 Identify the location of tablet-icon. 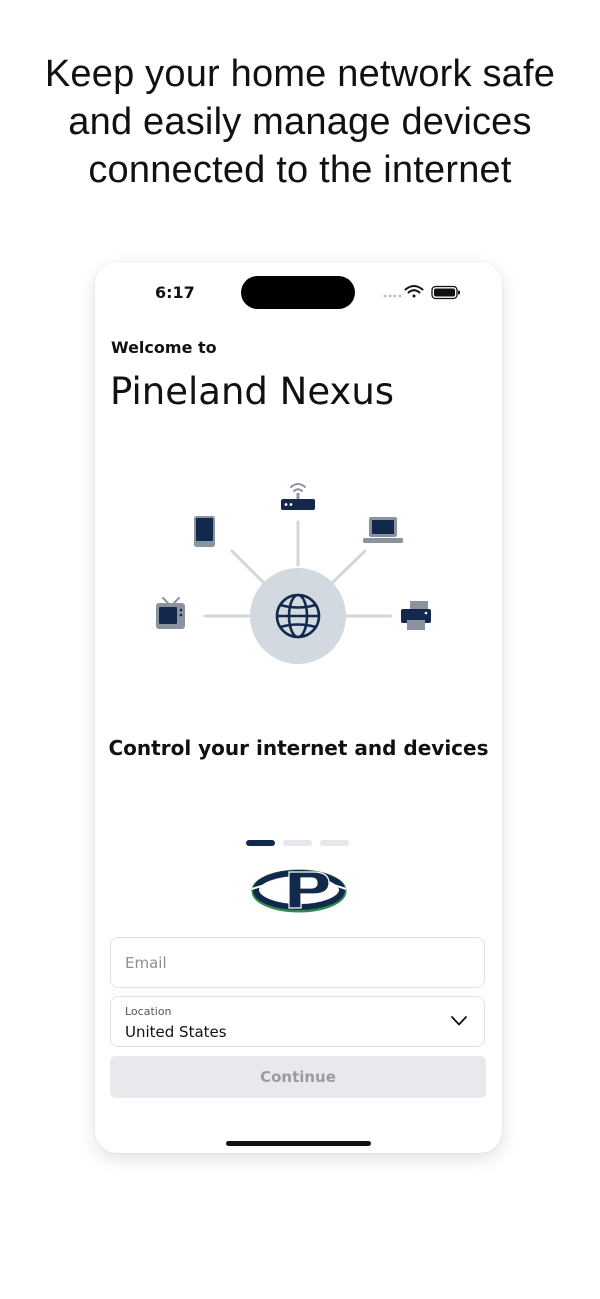
(204, 531).